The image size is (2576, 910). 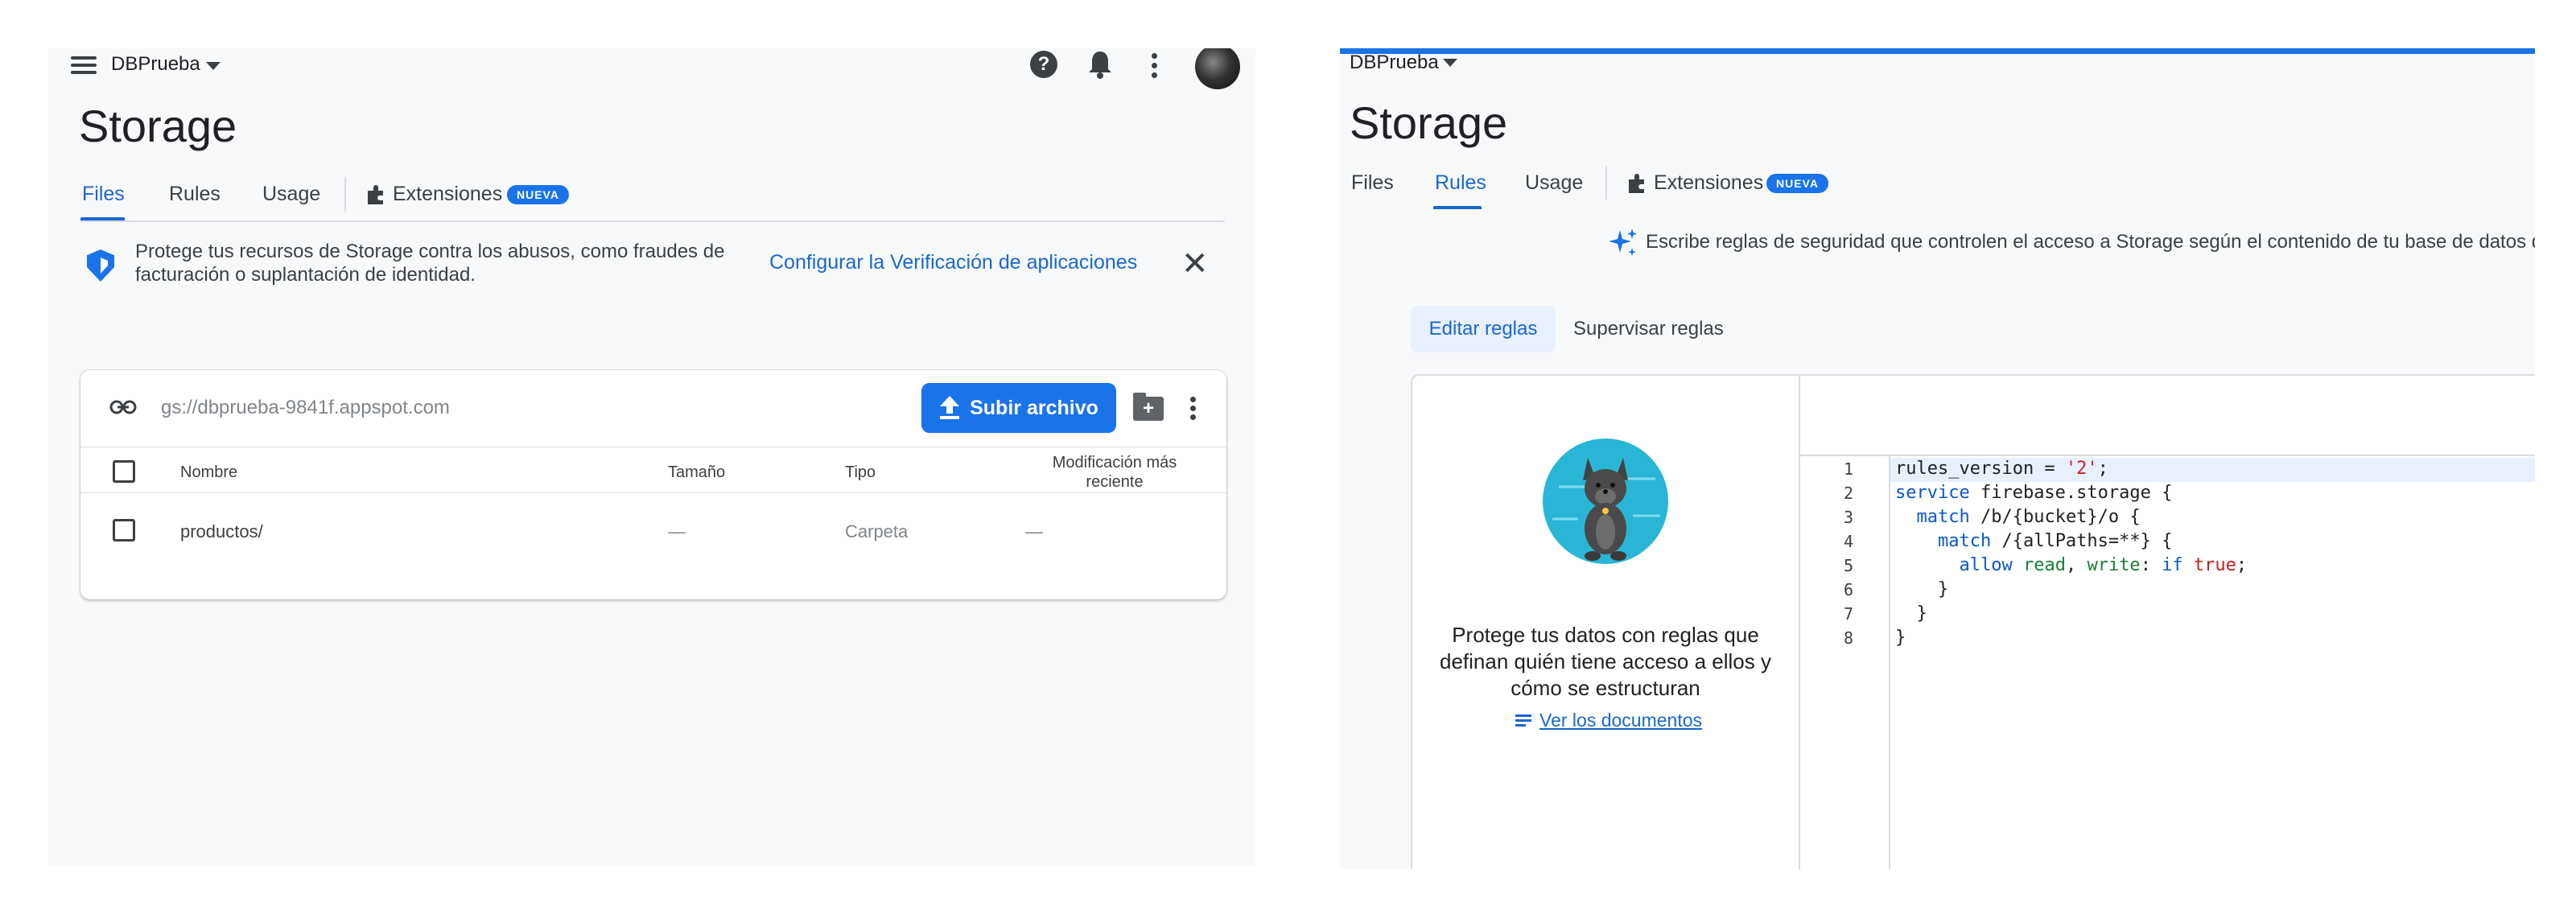 What do you see at coordinates (1100, 64) in the screenshot?
I see `bell-icon` at bounding box center [1100, 64].